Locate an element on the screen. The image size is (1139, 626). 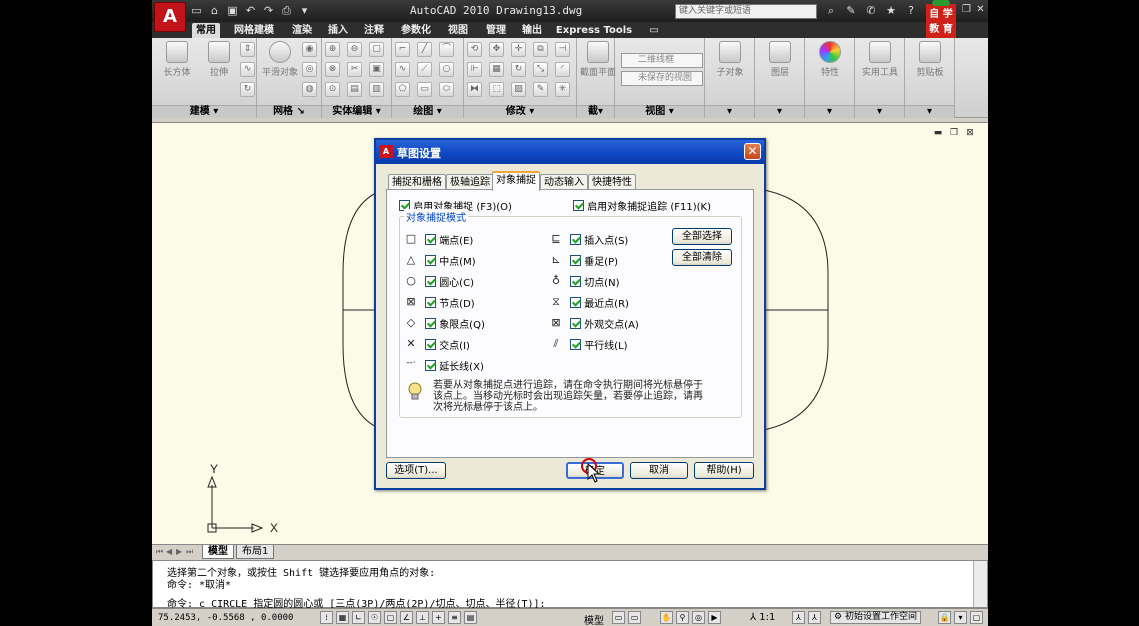
undo-icon: ↶ is located at coordinates (250, 10).